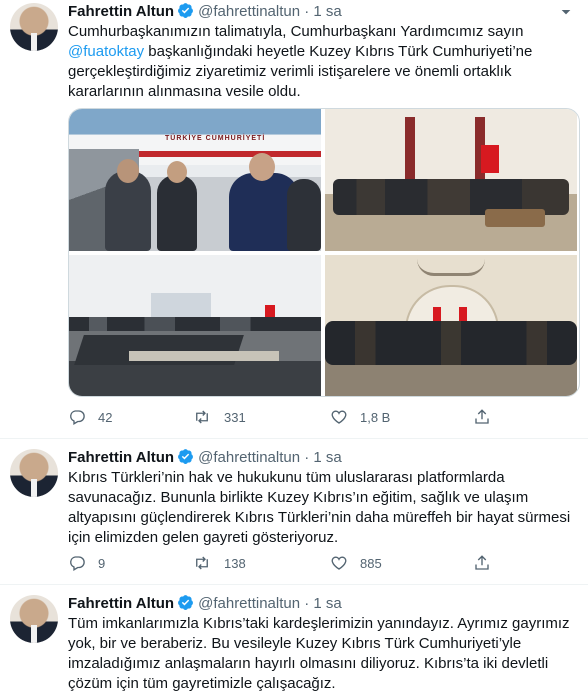 Image resolution: width=588 pixels, height=694 pixels. What do you see at coordinates (375, 417) in the screenshot?
I see `like-count: 1,8 B` at bounding box center [375, 417].